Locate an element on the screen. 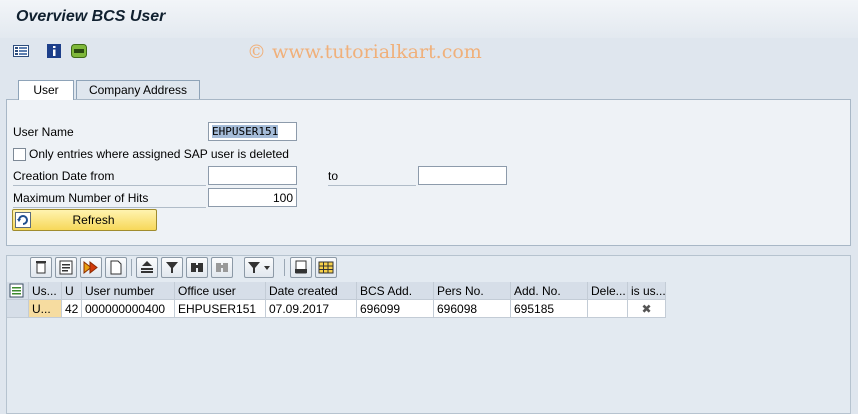  find-next-icon is located at coordinates (222, 267).